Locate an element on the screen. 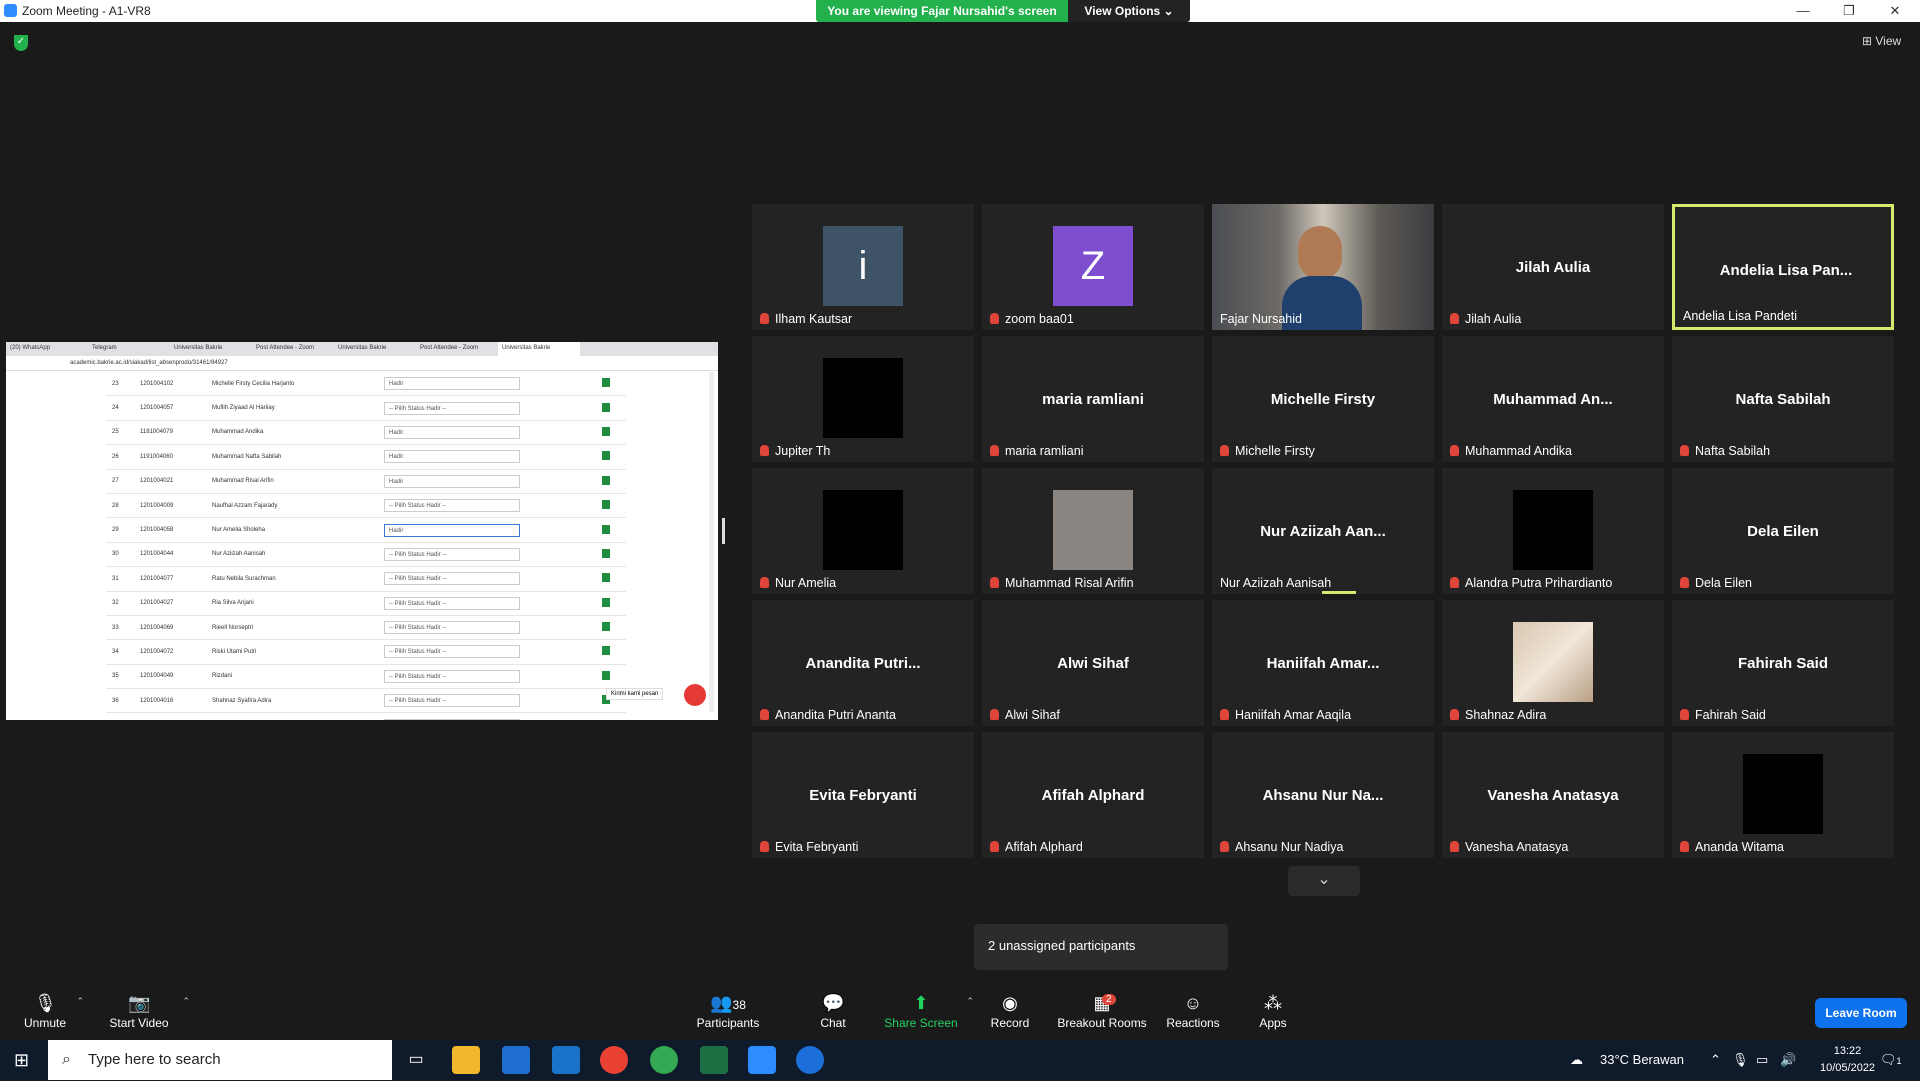 This screenshot has width=1920, height=1081. row-number: 33 is located at coordinates (120, 627).